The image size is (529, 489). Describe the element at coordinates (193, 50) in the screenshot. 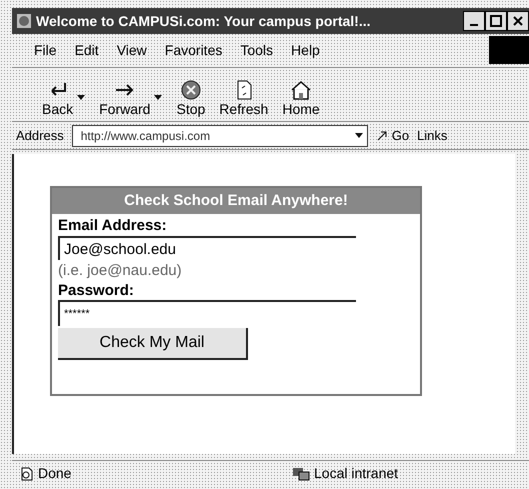

I see `menu-item: Favorites` at that location.